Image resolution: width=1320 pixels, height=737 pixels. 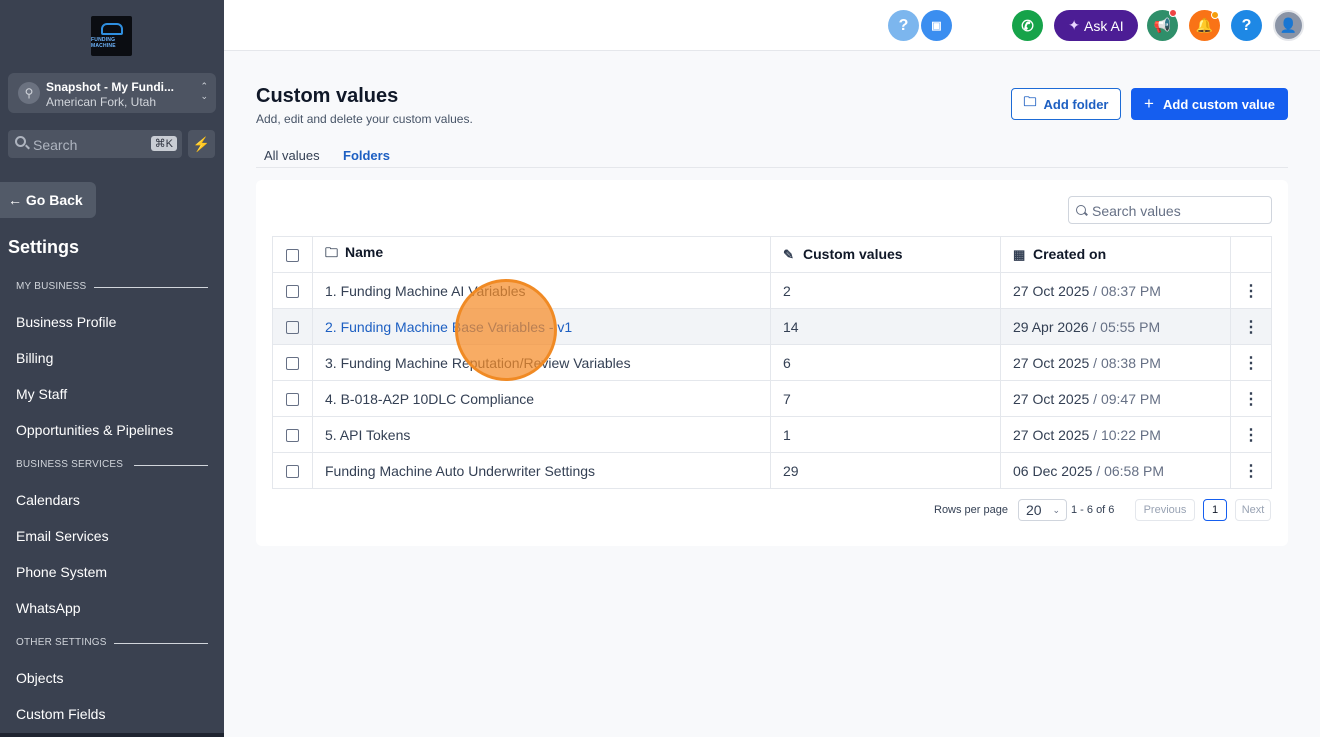 I want to click on folder-created: 27 Oct 2025 / 10:22 PM, so click(x=1115, y=434).